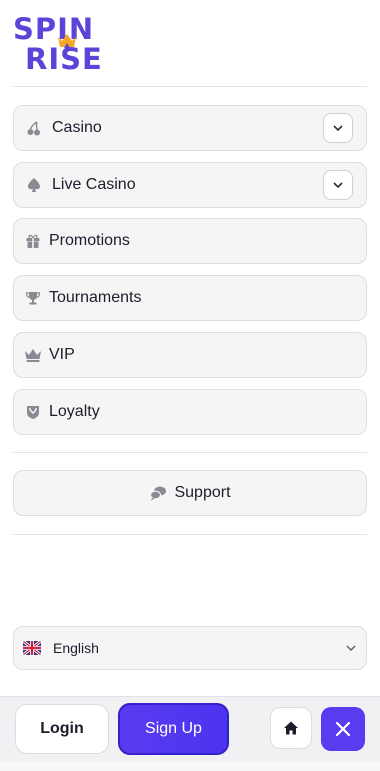 The width and height of the screenshot is (380, 771). I want to click on menu-item-label: Casino, so click(77, 127).